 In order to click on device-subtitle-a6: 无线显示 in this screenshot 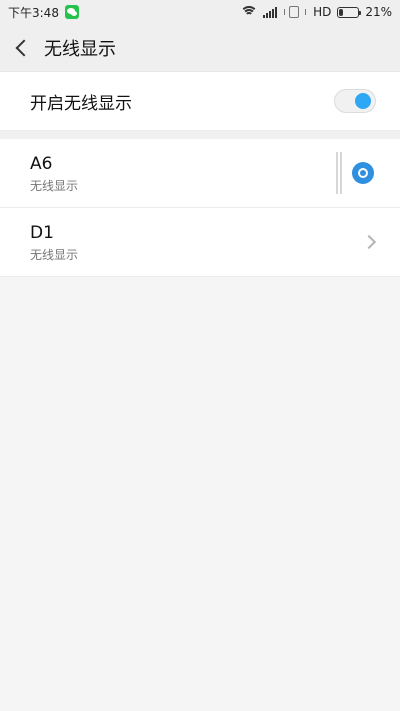, I will do `click(54, 185)`.